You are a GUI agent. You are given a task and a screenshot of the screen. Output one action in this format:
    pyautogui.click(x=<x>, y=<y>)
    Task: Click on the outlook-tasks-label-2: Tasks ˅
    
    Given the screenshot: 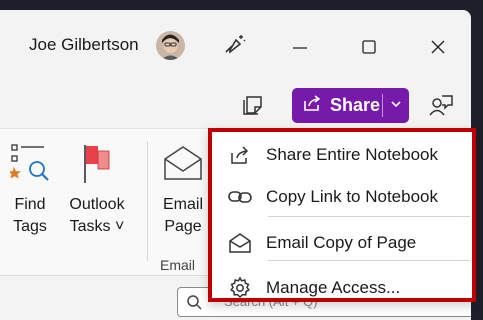 What is the action you would take?
    pyautogui.click(x=97, y=226)
    